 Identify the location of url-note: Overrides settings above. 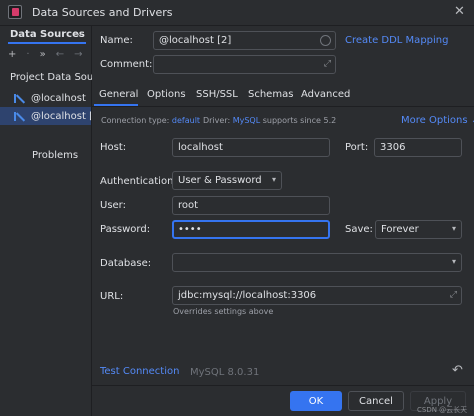
(223, 311).